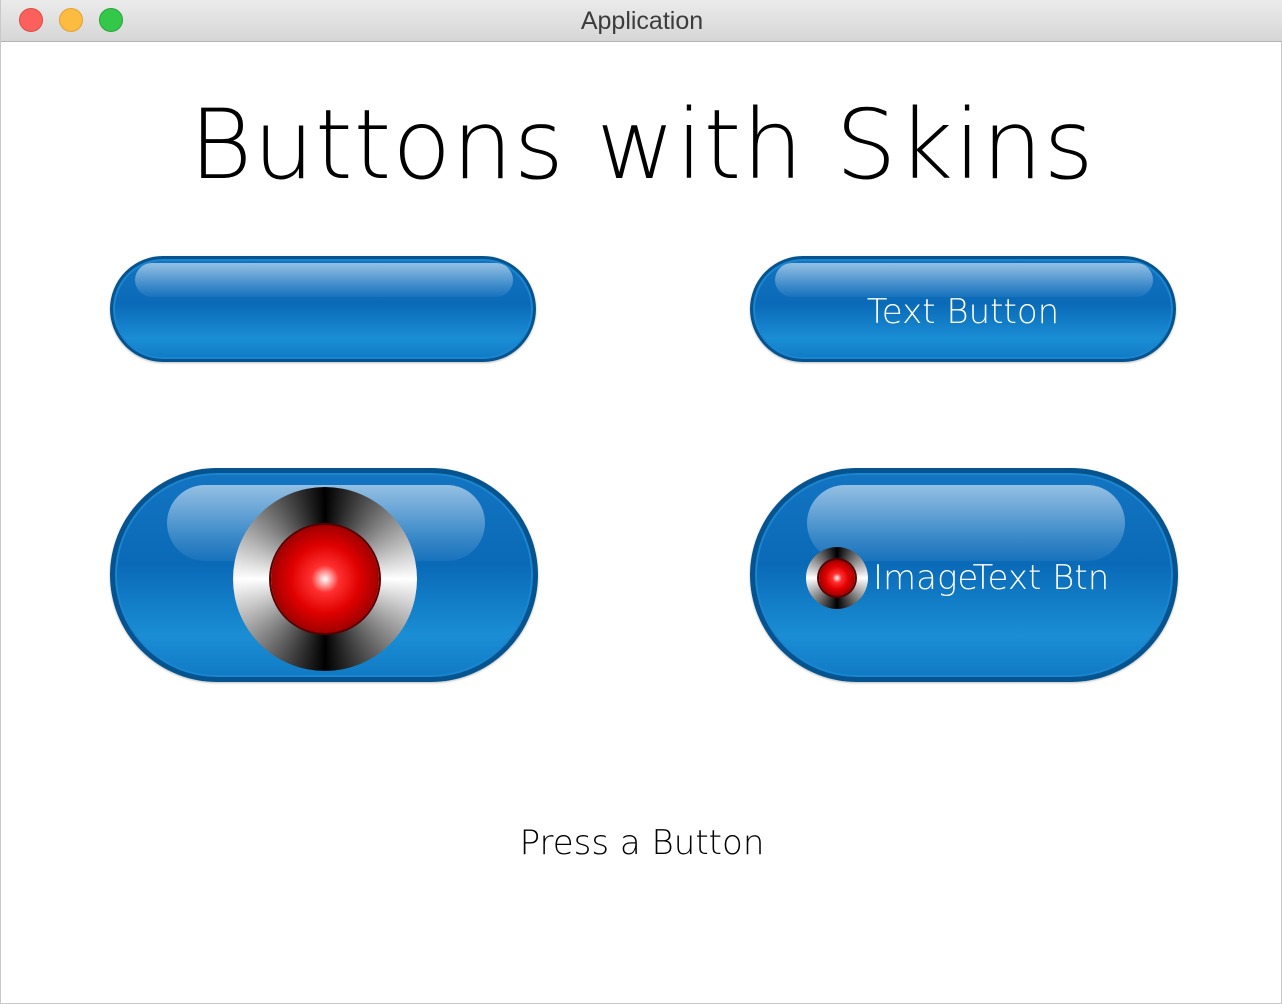 This screenshot has height=1004, width=1282. I want to click on image-button, so click(324, 575).